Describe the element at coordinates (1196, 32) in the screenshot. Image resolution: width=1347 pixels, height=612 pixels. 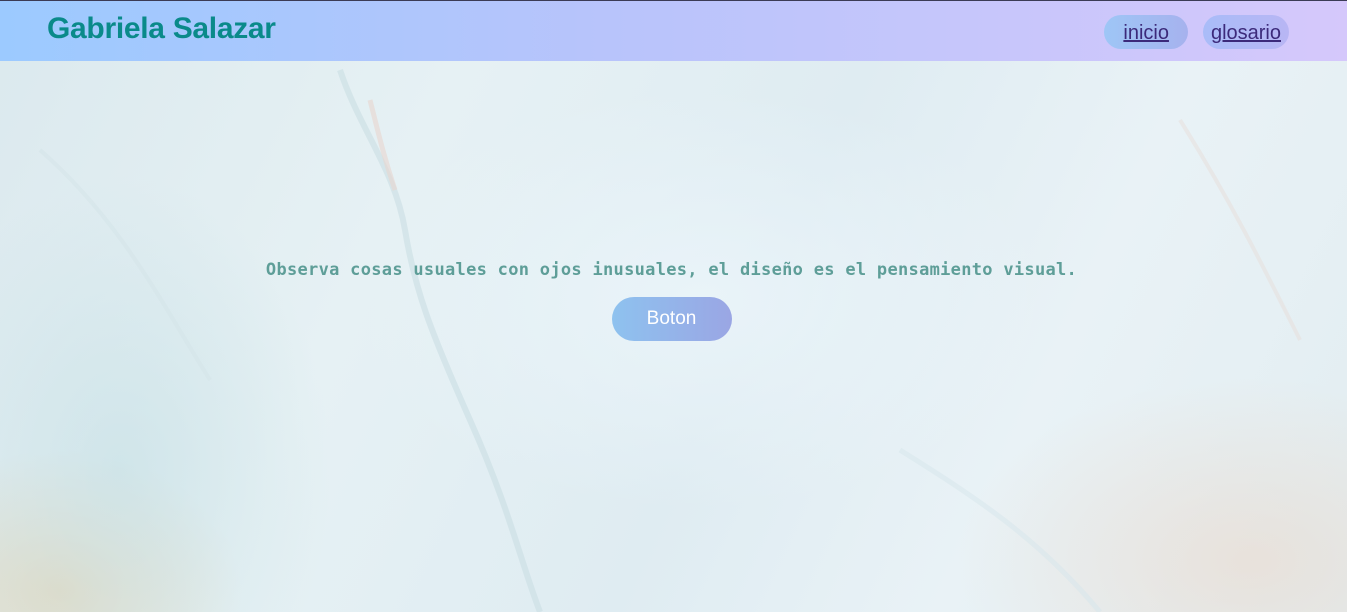
I see `main-nav: inicio glosario` at that location.